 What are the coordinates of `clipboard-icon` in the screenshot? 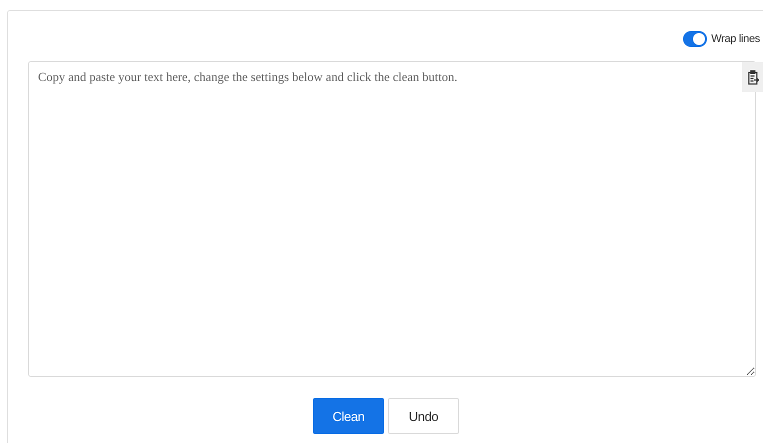 It's located at (753, 77).